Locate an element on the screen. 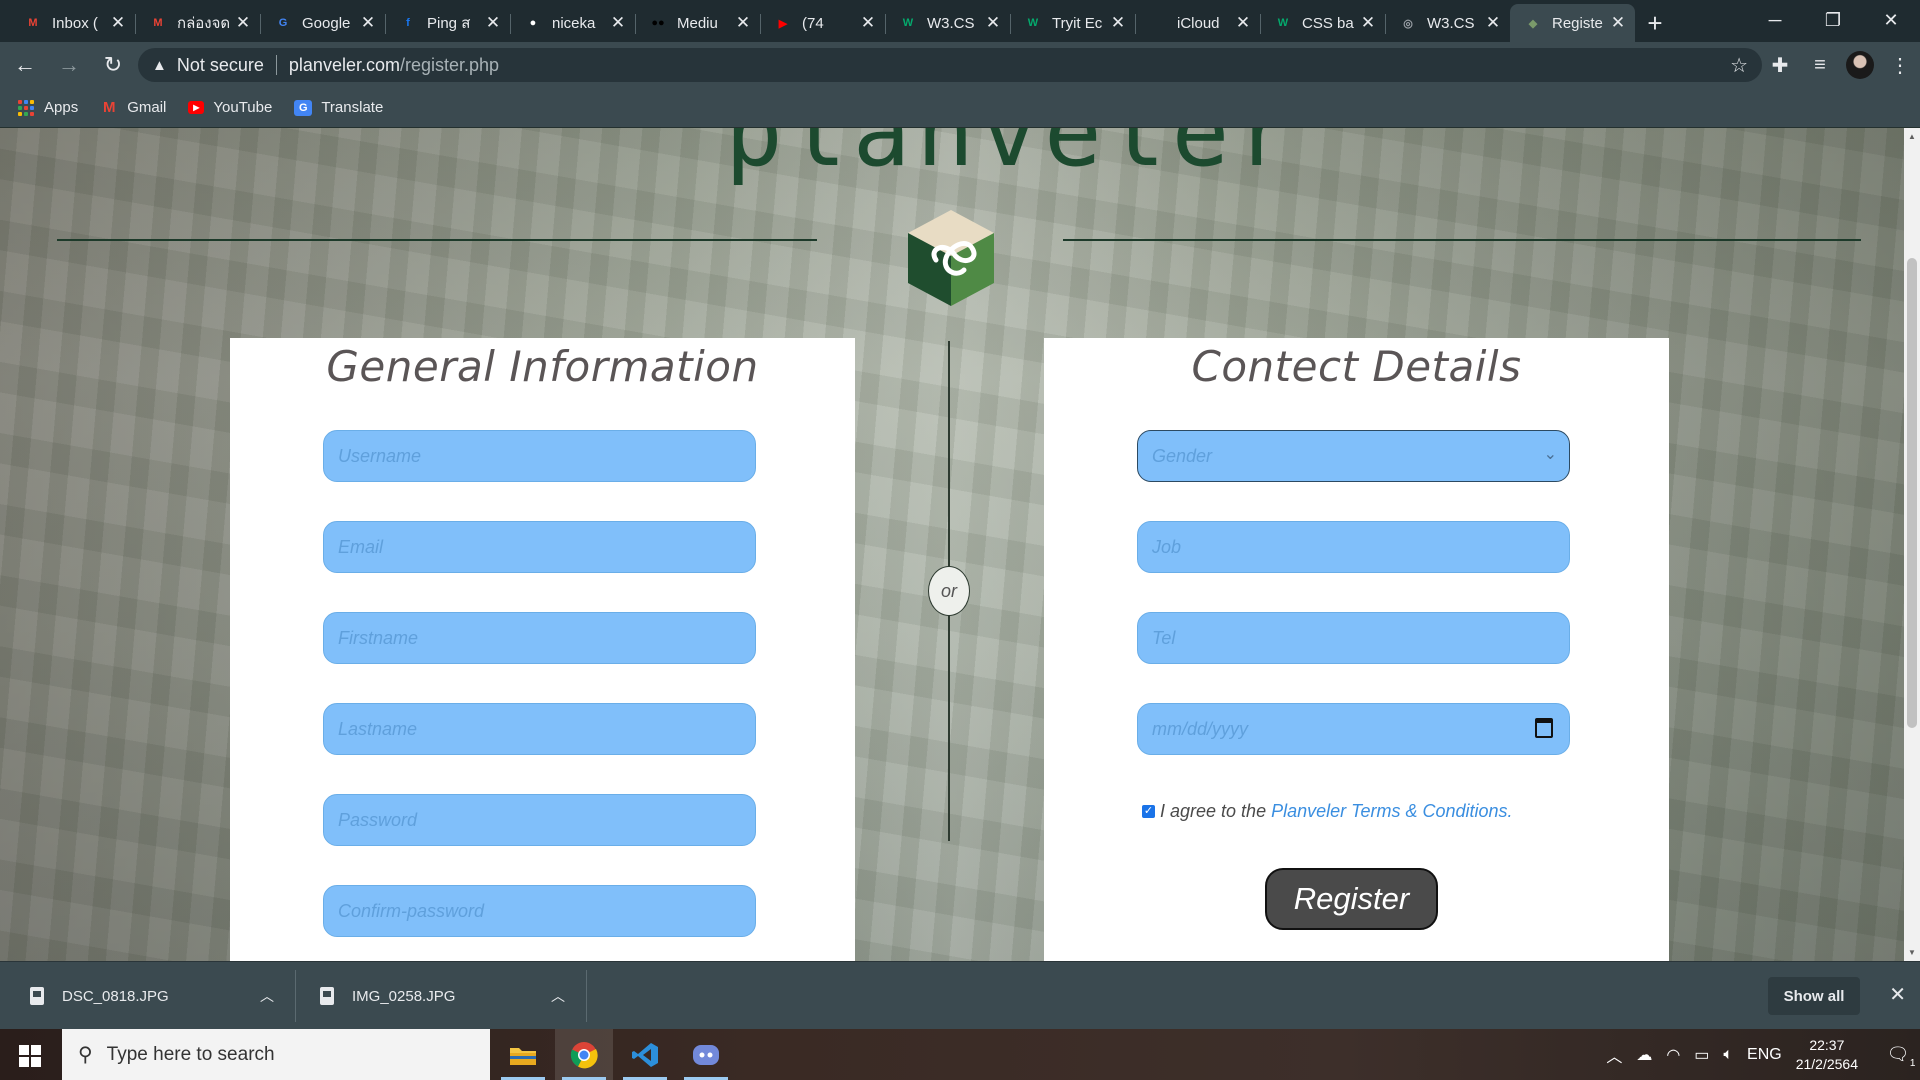 The image size is (1920, 1080). profile-button is located at coordinates (1860, 65).